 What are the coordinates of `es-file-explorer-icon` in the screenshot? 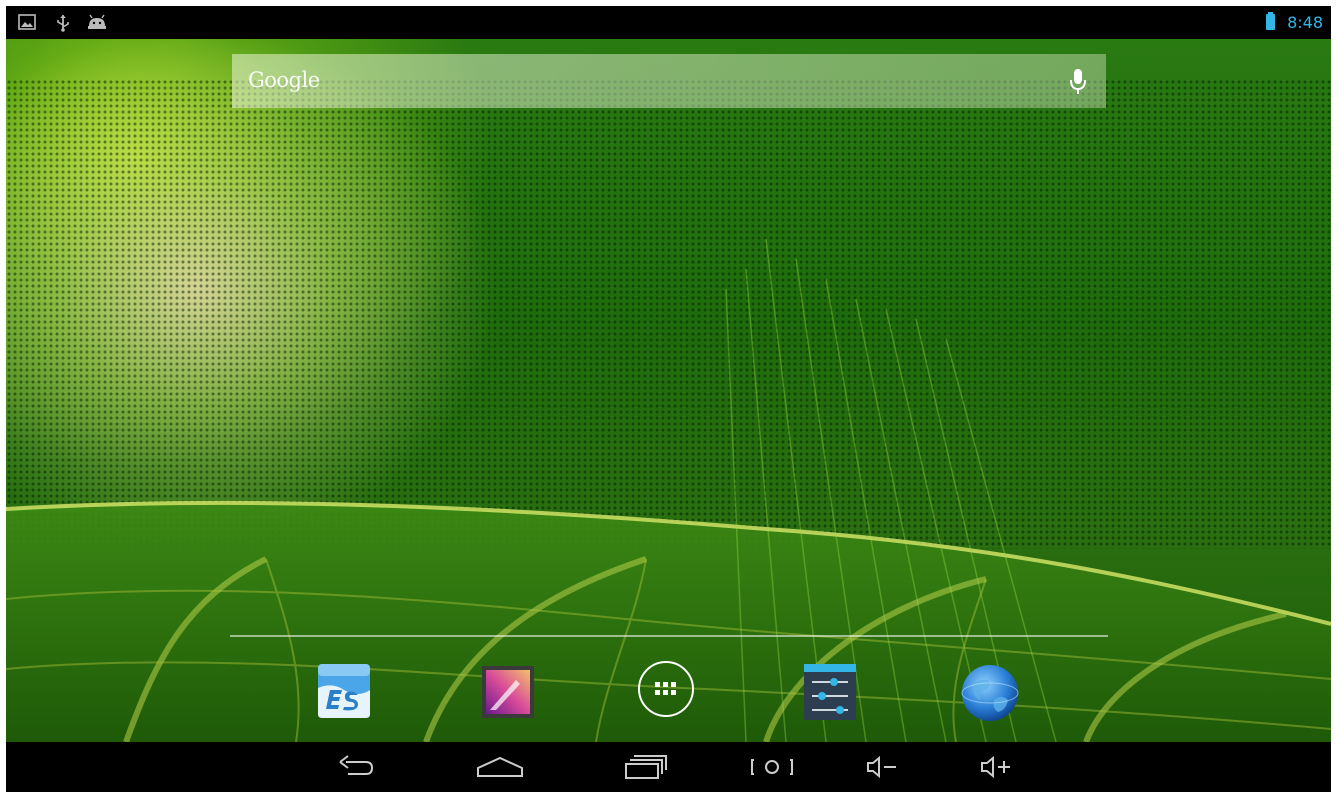 It's located at (344, 692).